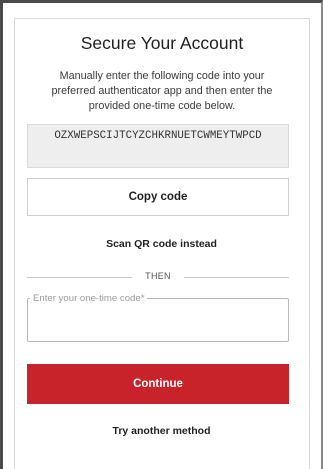  Describe the element at coordinates (158, 324) in the screenshot. I see `otp-input` at that location.